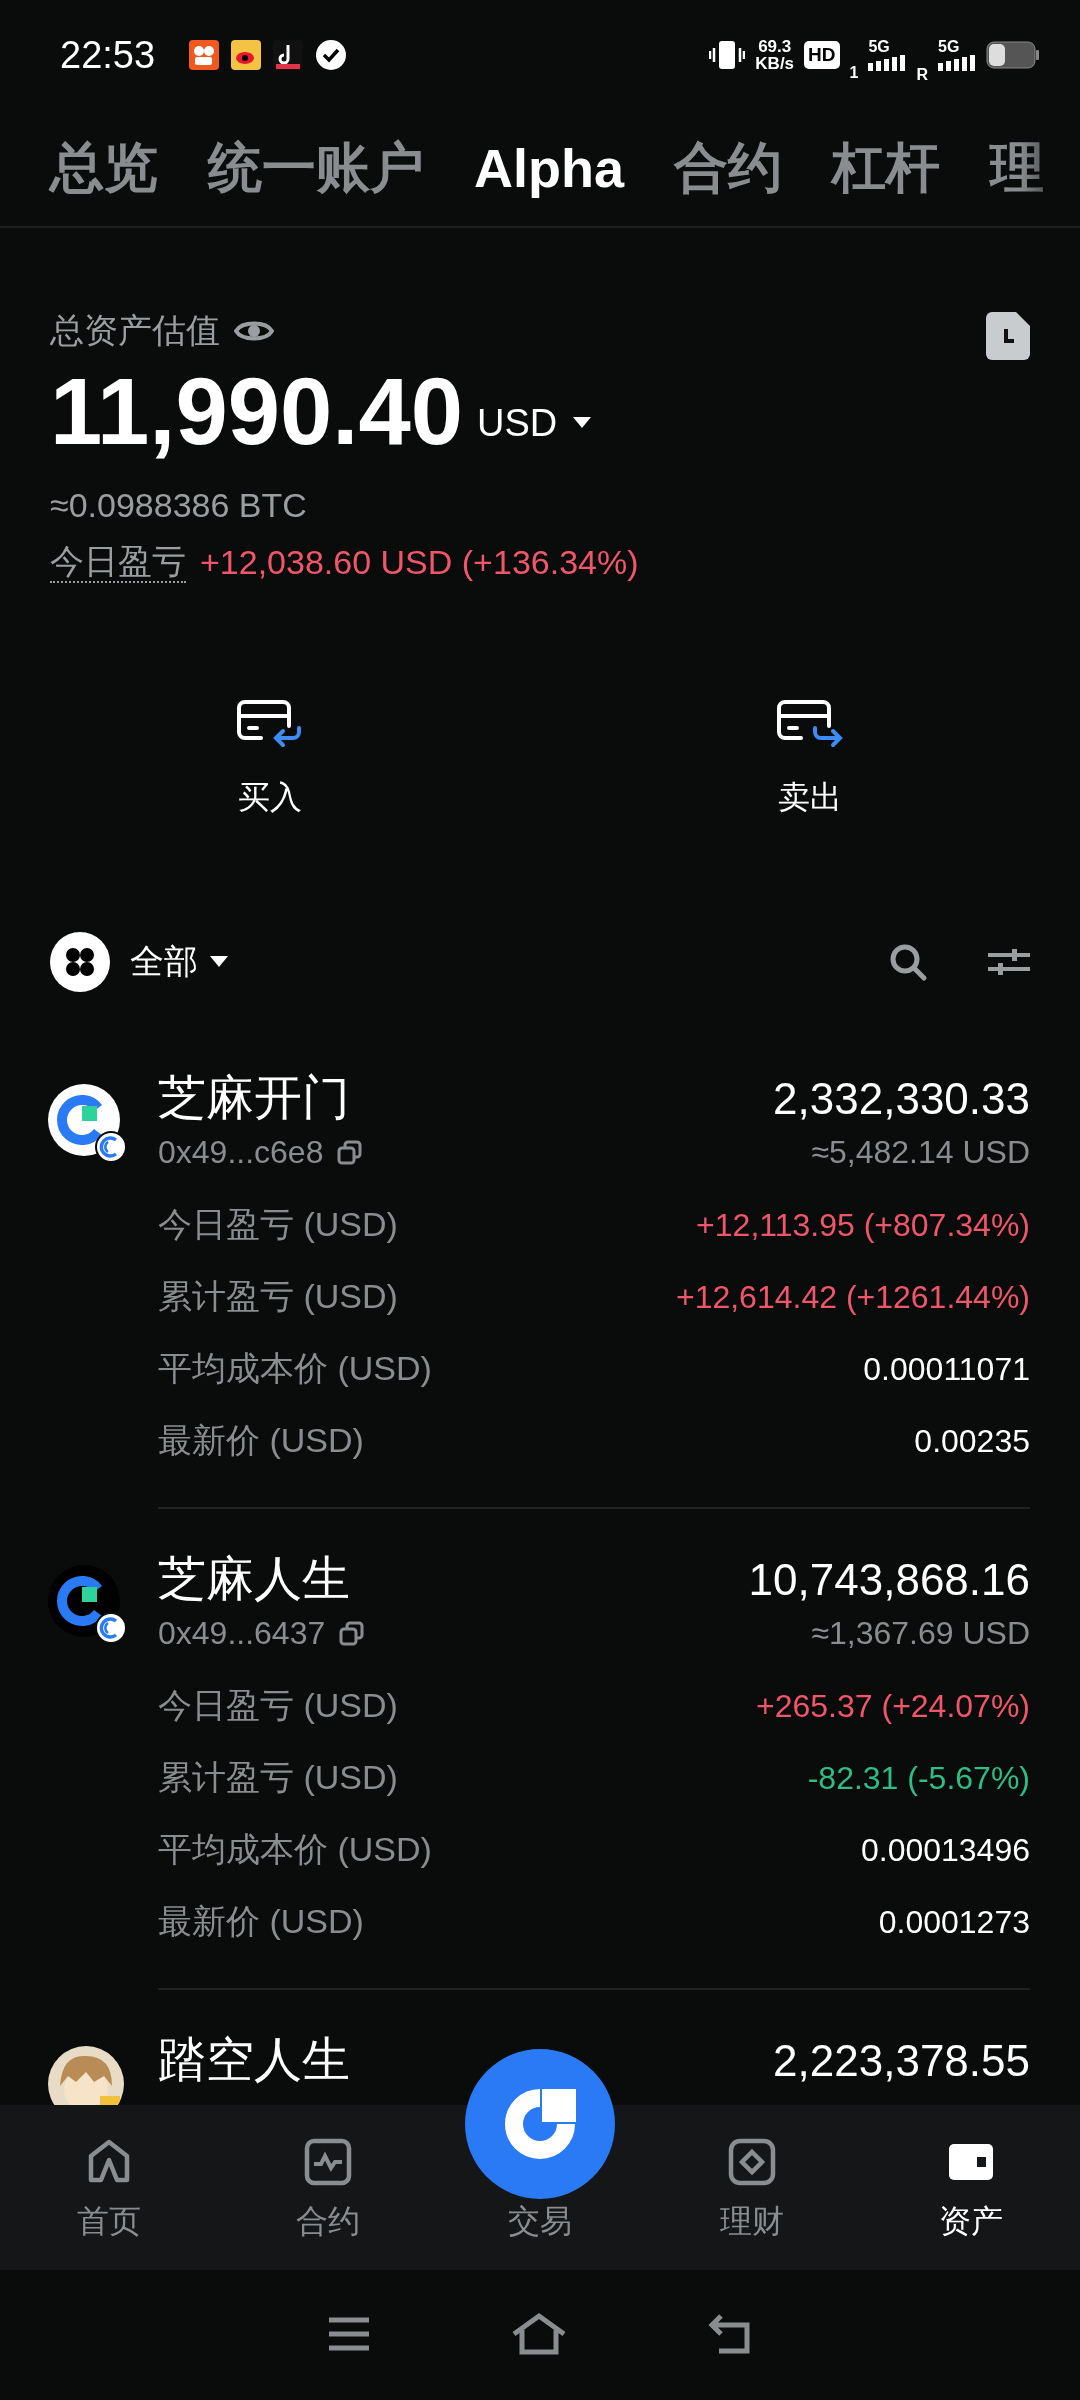 The width and height of the screenshot is (1080, 2400). I want to click on metric-value: +12,614.42 (+1261.44%), so click(852, 1297).